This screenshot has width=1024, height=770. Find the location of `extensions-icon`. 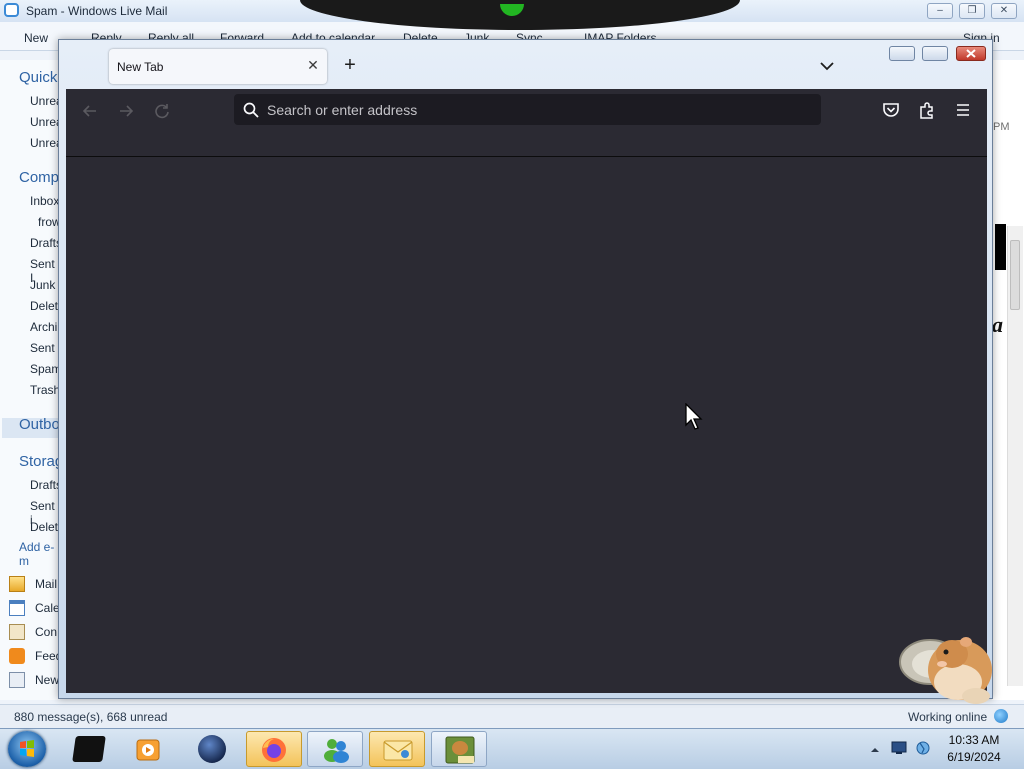

extensions-icon is located at coordinates (927, 110).